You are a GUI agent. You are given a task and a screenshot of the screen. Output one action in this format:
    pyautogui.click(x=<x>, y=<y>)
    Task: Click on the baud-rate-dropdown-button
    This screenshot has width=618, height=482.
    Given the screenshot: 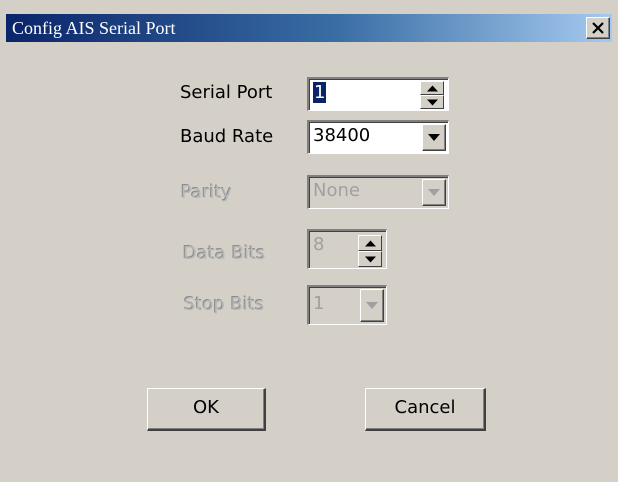 What is the action you would take?
    pyautogui.click(x=434, y=137)
    